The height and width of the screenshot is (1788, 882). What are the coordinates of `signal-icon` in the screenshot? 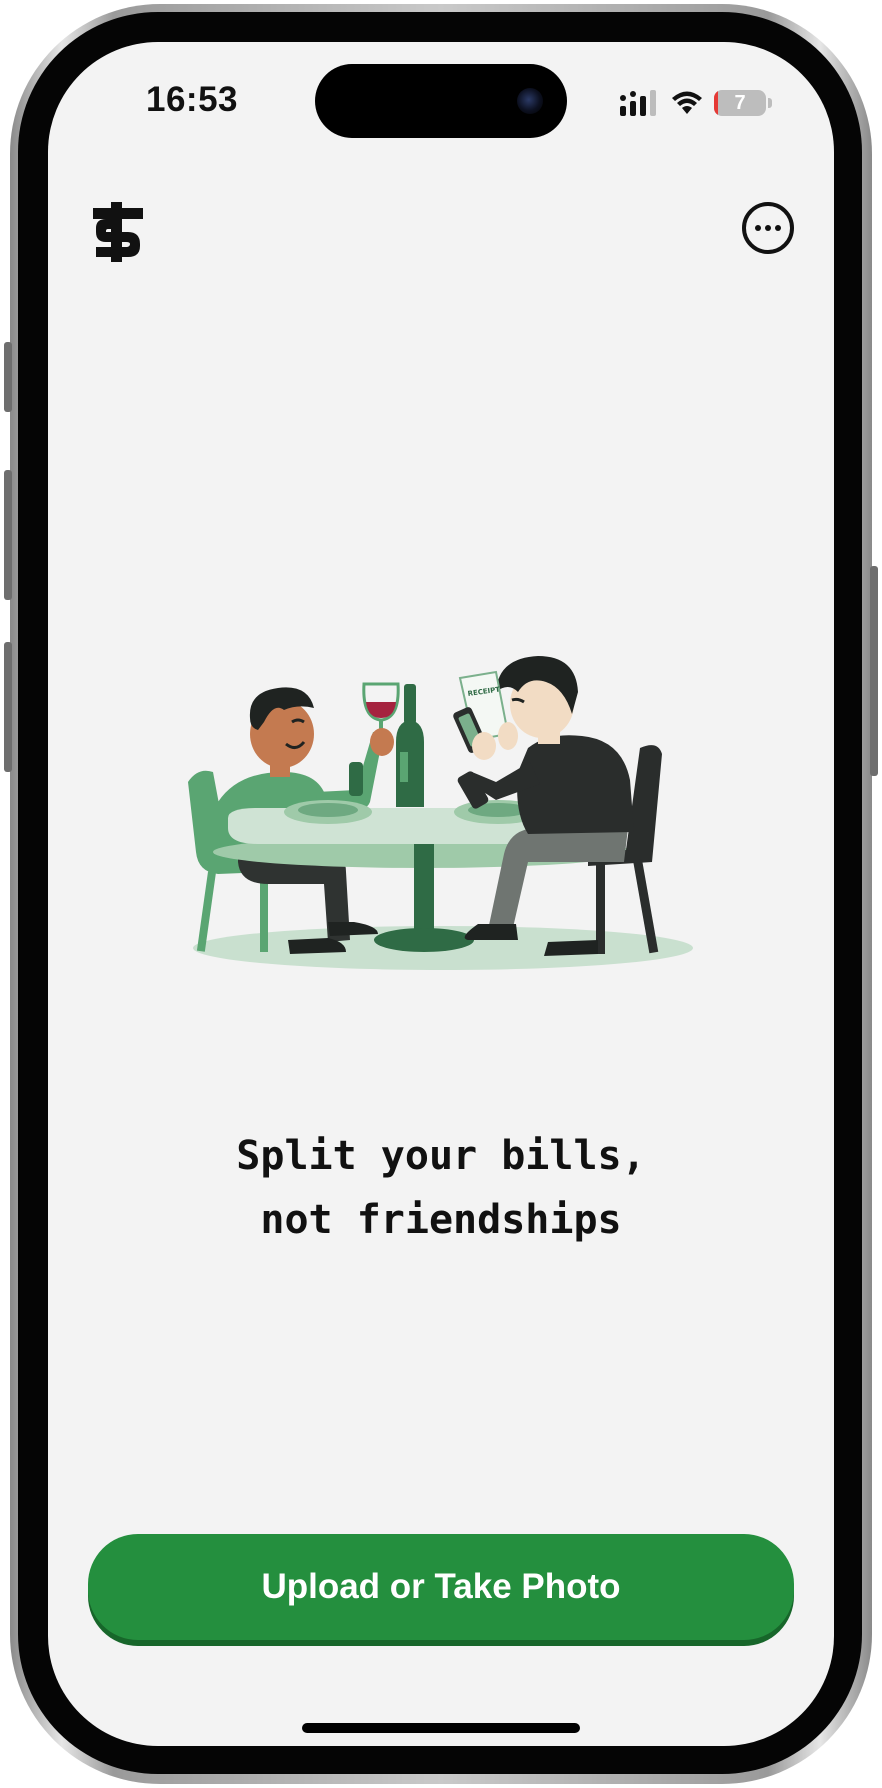 It's located at (638, 103).